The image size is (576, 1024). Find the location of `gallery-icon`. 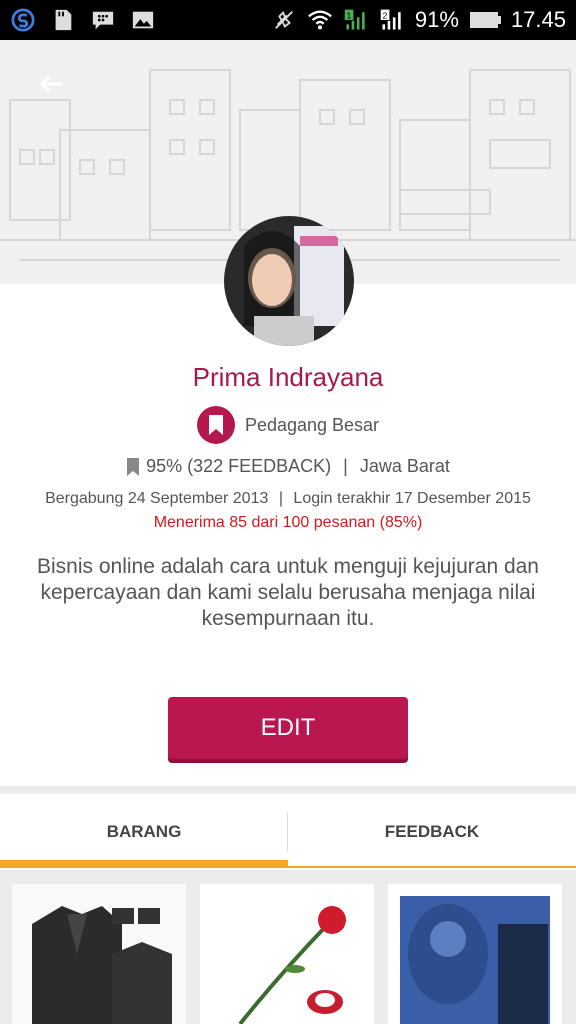

gallery-icon is located at coordinates (143, 20).